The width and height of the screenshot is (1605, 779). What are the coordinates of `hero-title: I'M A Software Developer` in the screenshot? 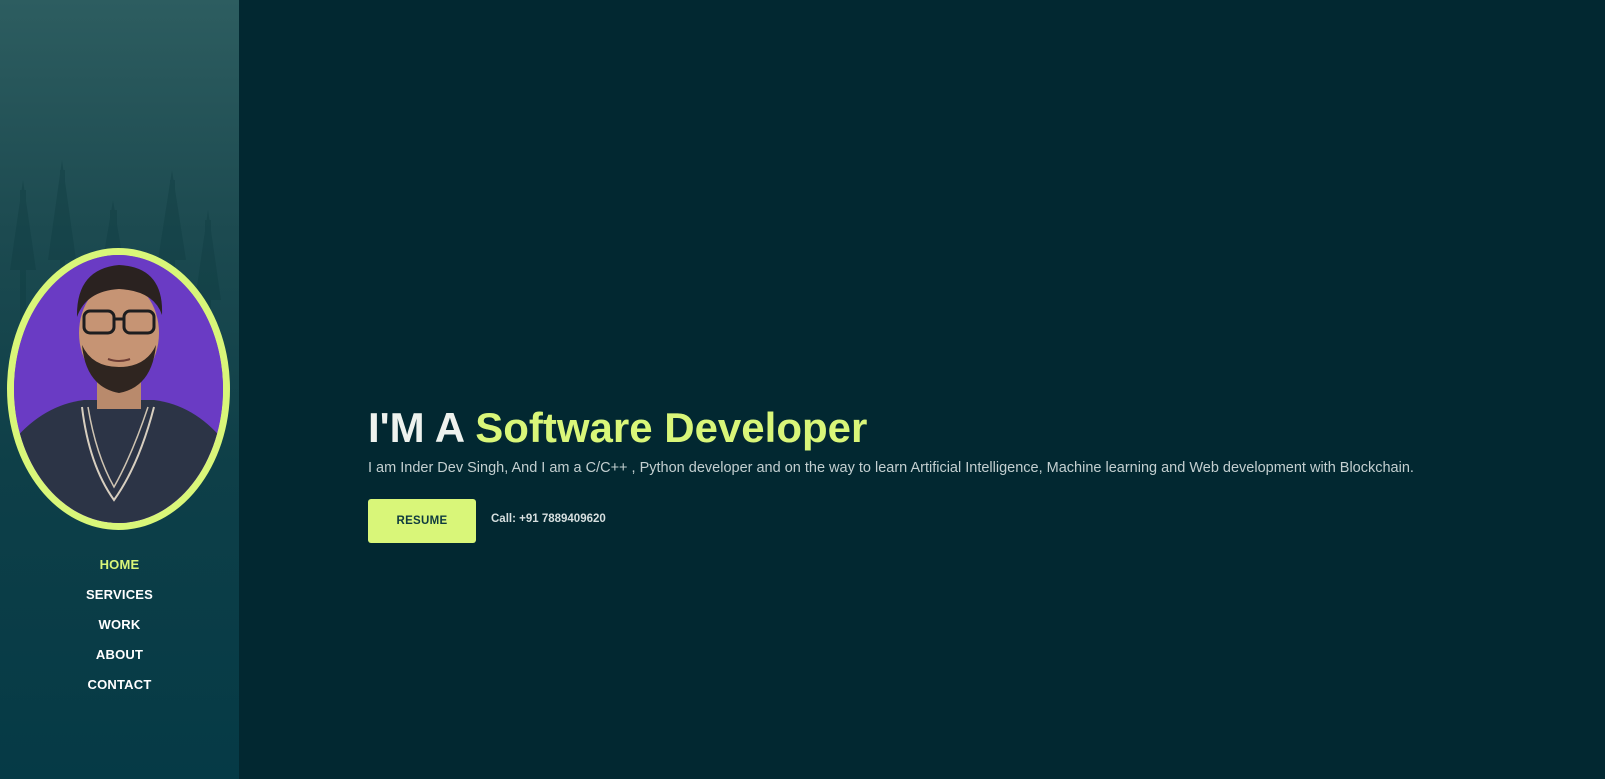 It's located at (617, 428).